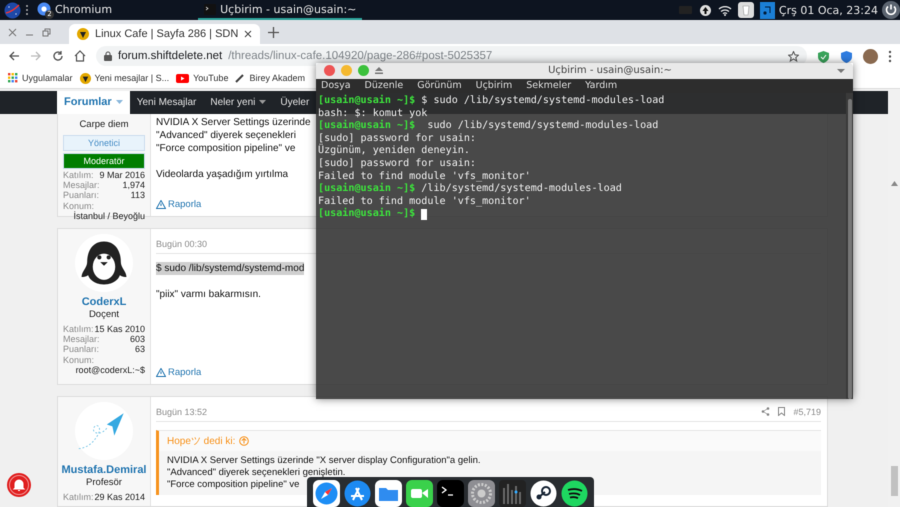 This screenshot has width=900, height=507. I want to click on notification-bell-button, so click(19, 485).